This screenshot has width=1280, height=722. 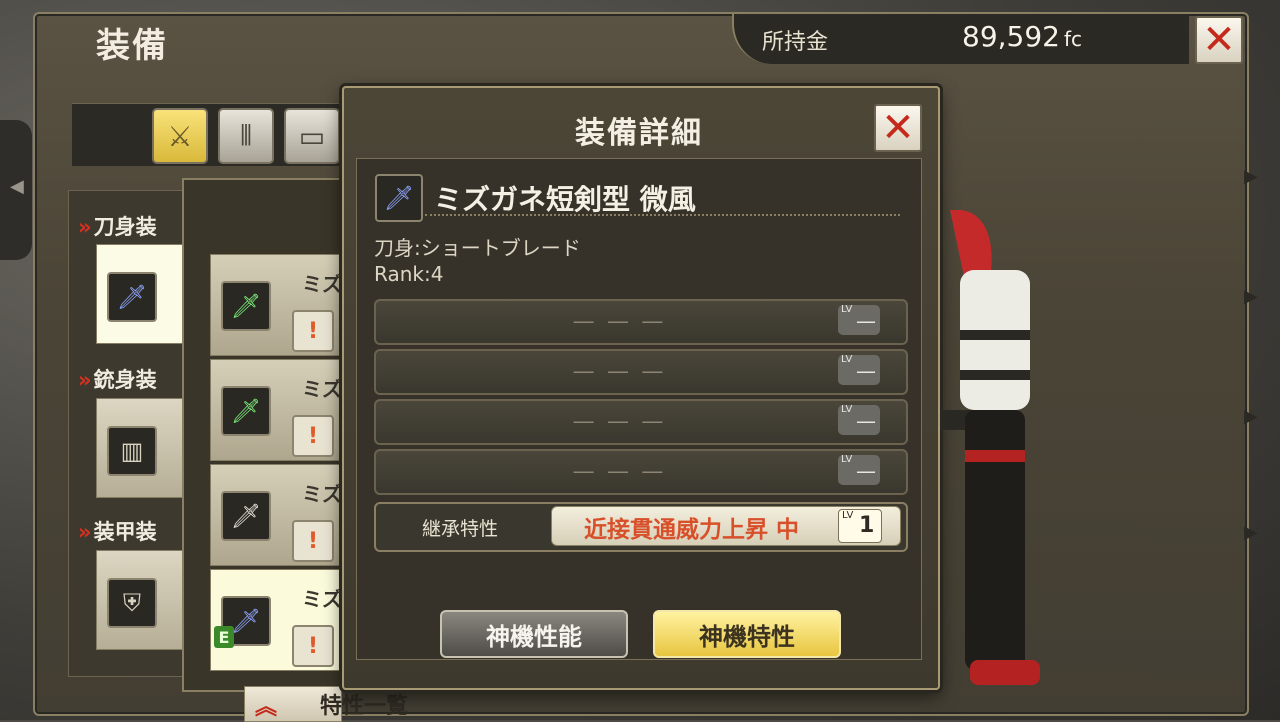 I want to click on category-blade-label: 刀身装, so click(x=125, y=227).